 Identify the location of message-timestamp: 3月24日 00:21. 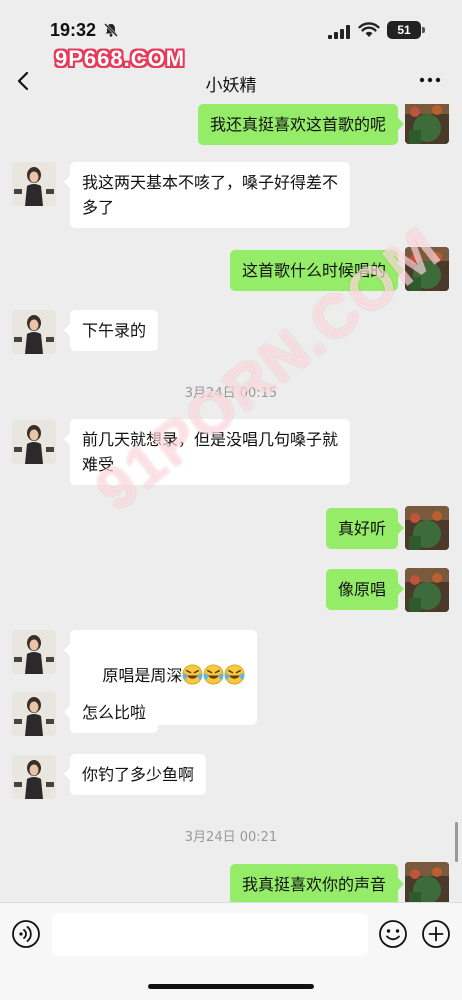
(231, 837).